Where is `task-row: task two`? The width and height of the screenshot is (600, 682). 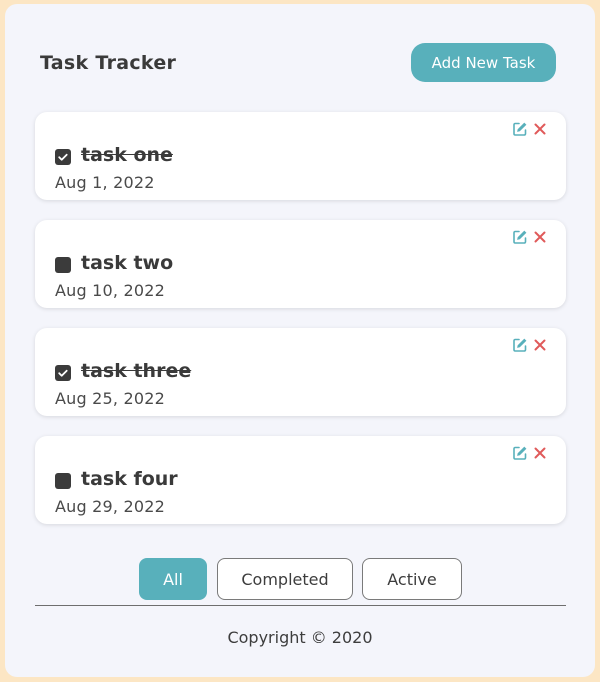 task-row: task two is located at coordinates (114, 263).